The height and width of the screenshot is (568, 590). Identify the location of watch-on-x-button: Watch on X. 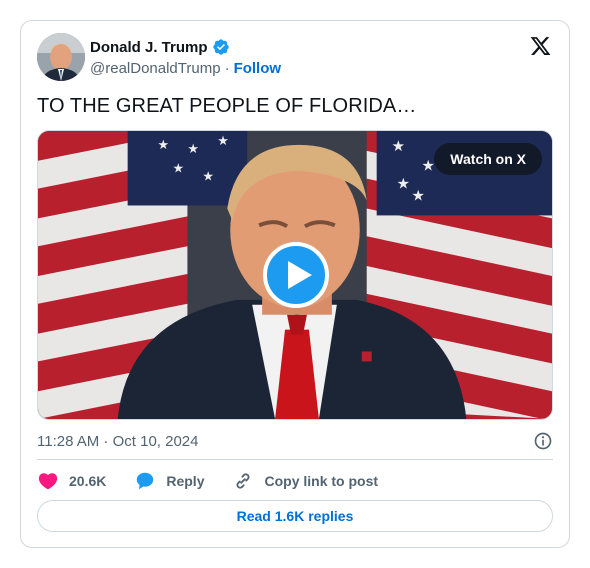
(488, 159).